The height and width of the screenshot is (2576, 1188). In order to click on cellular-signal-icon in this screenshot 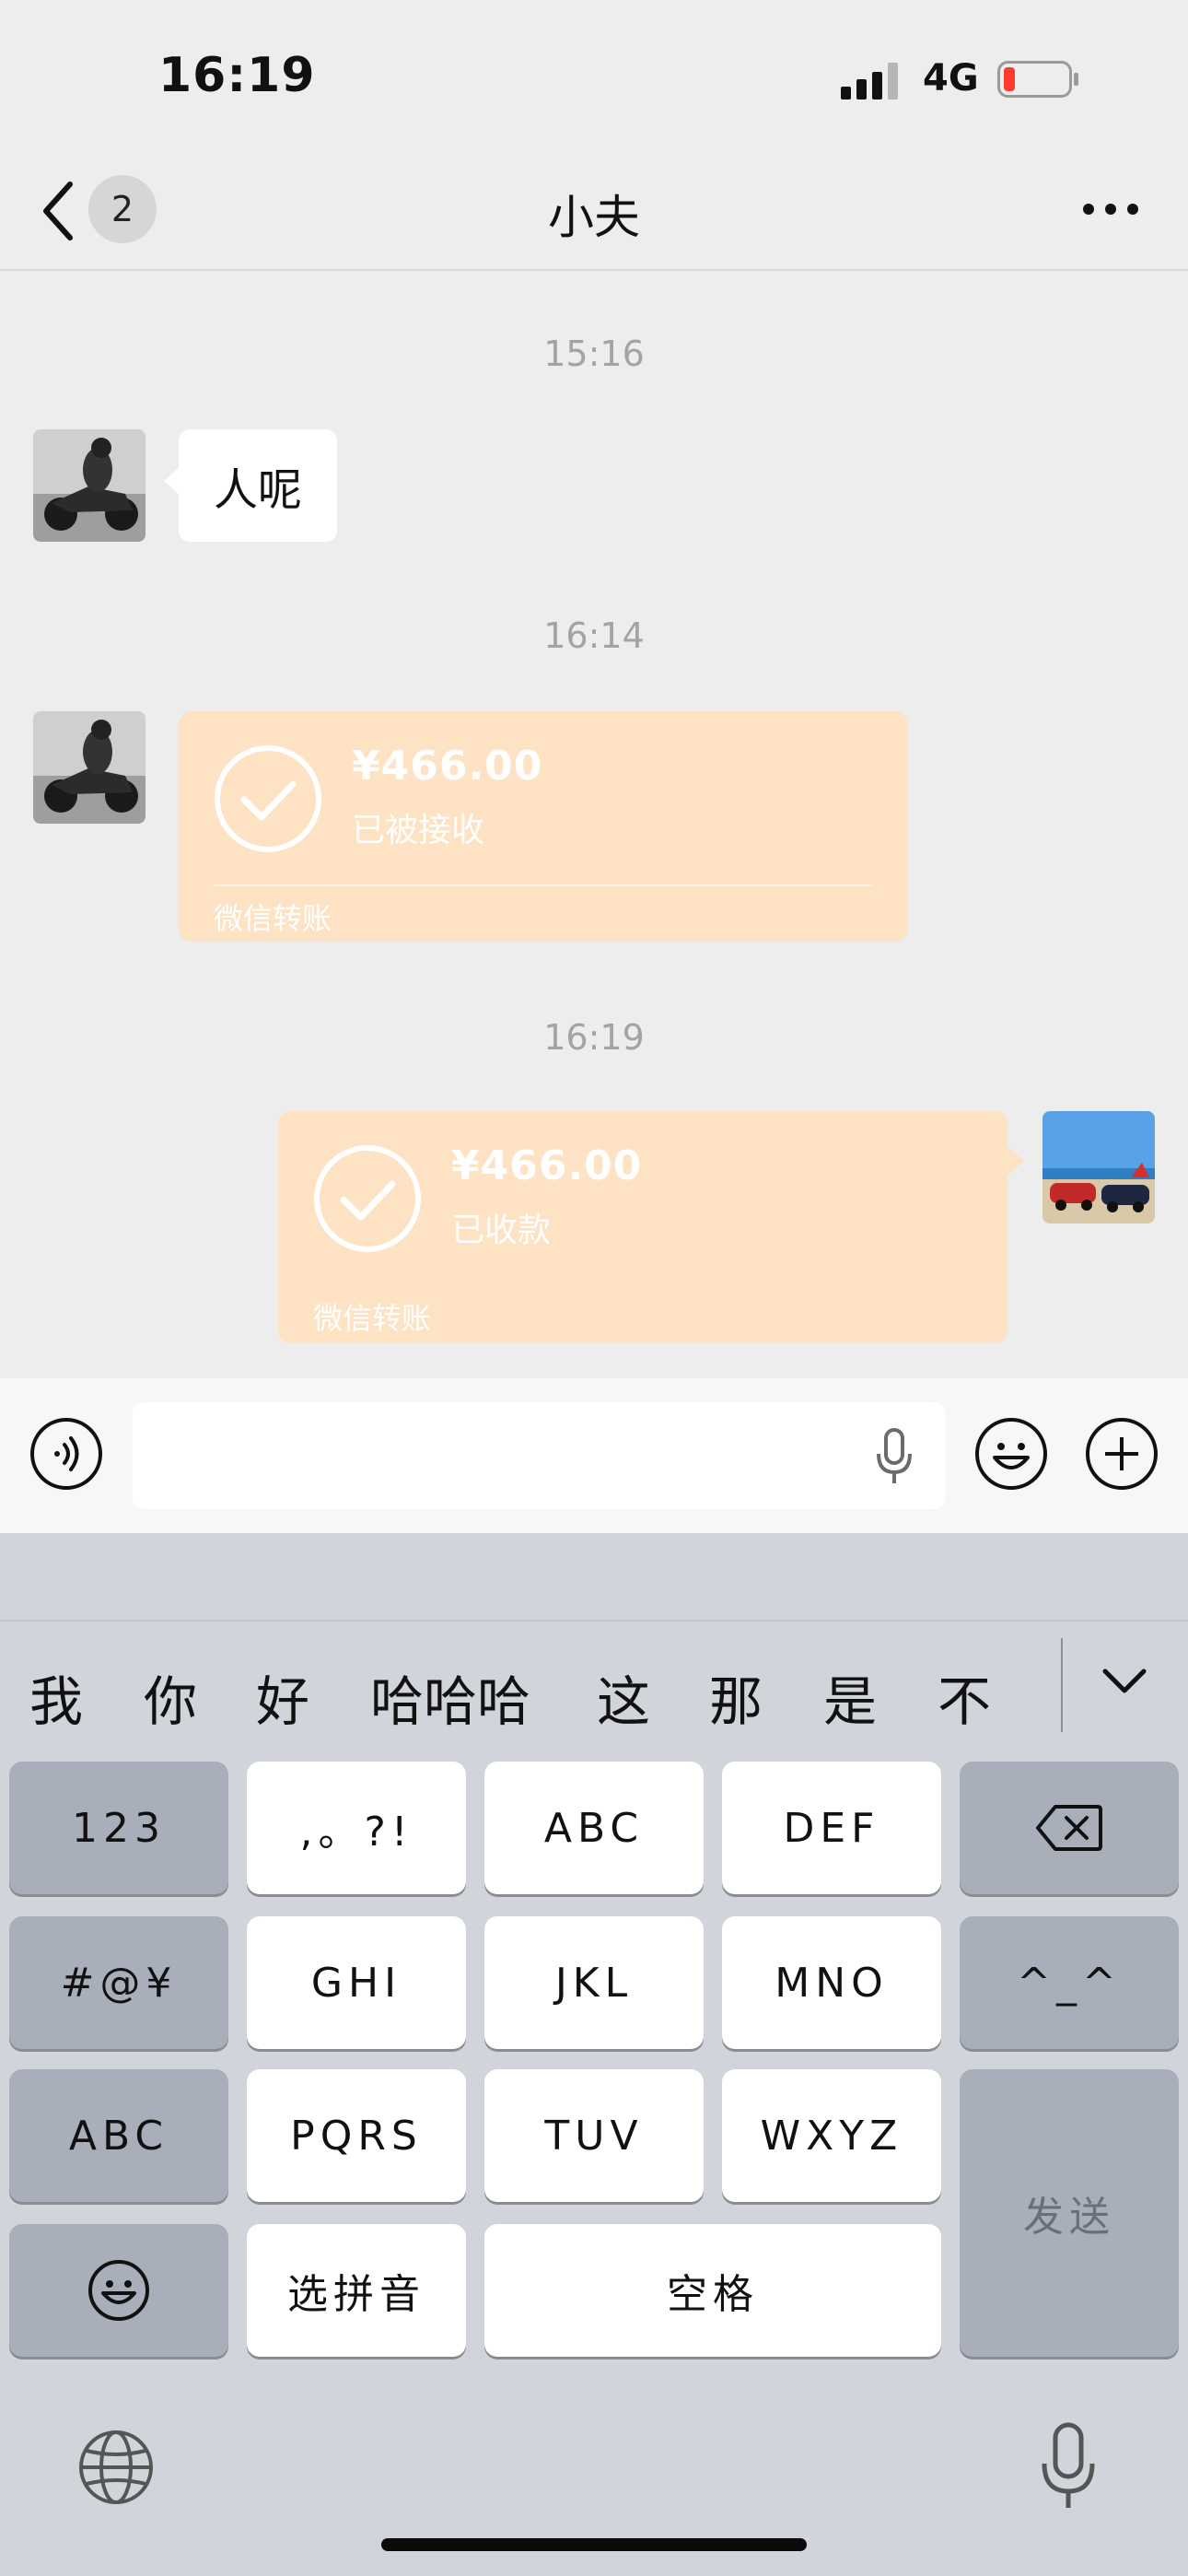, I will do `click(869, 81)`.